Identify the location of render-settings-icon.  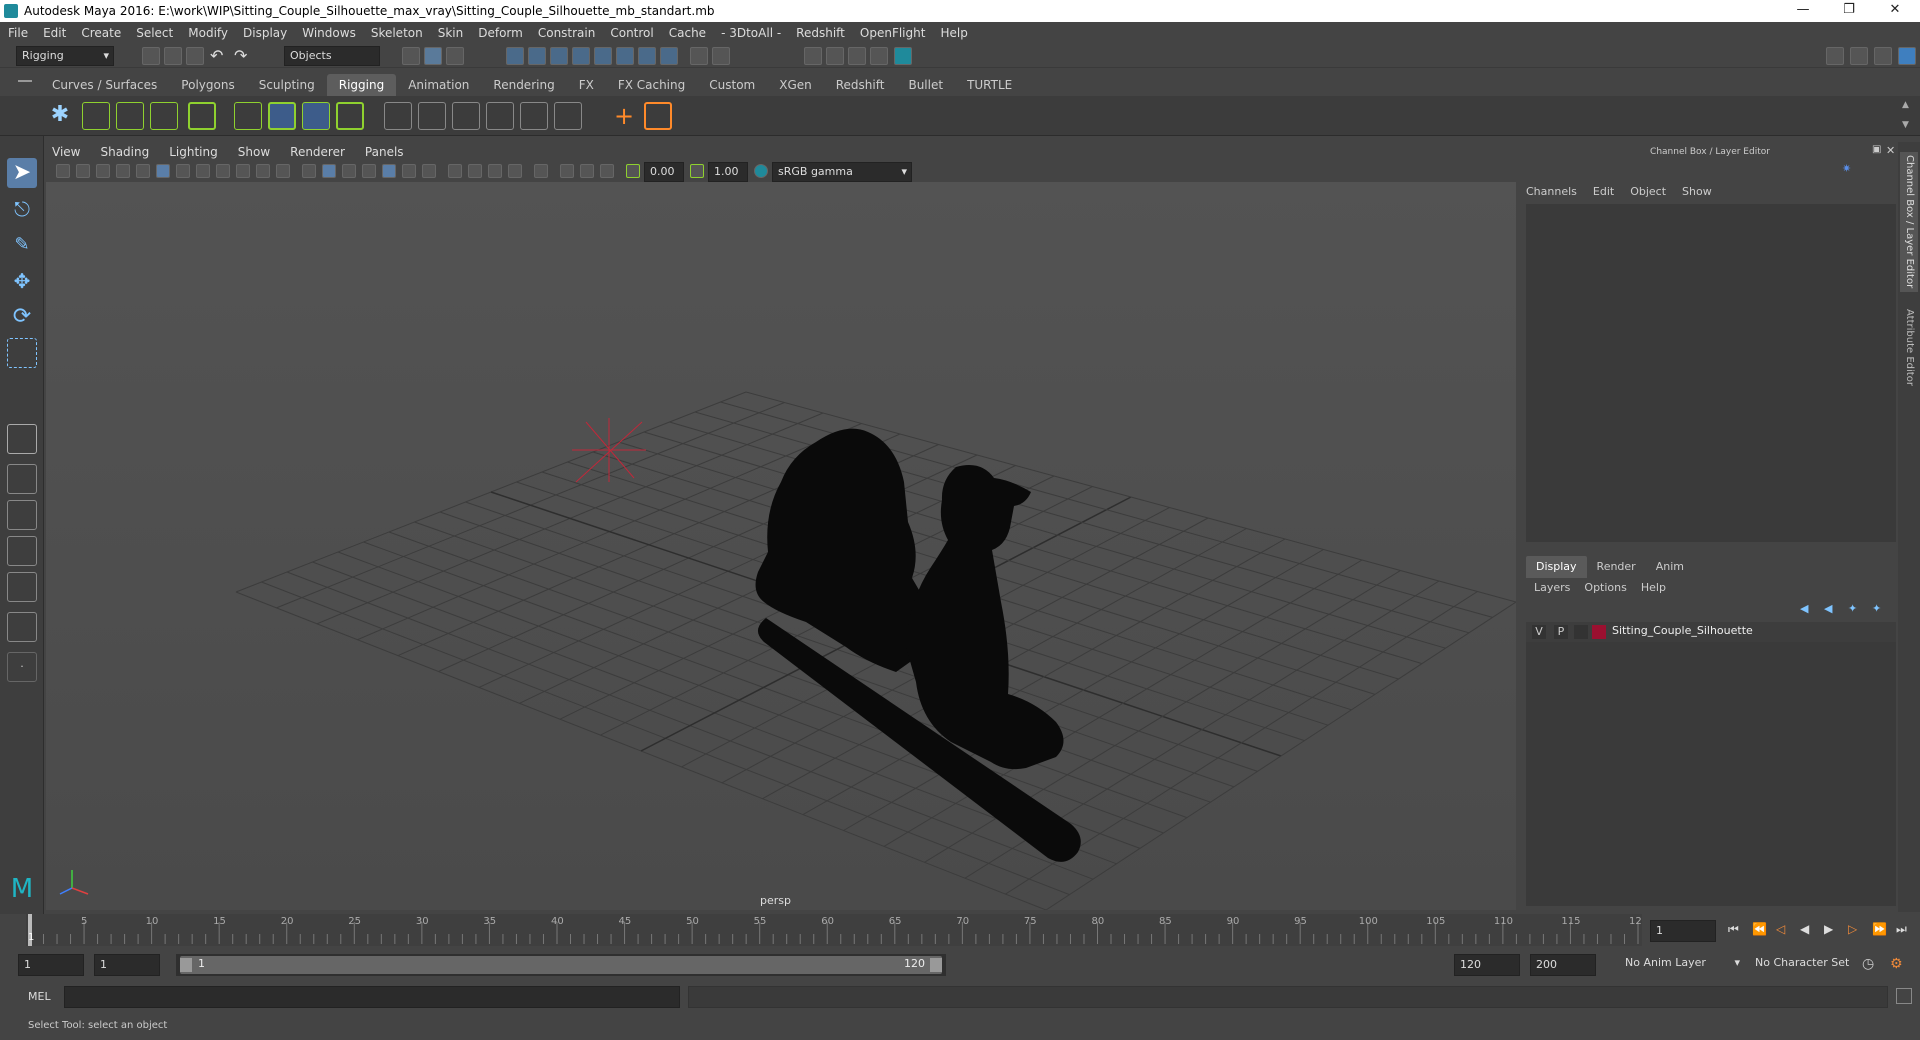
(857, 56).